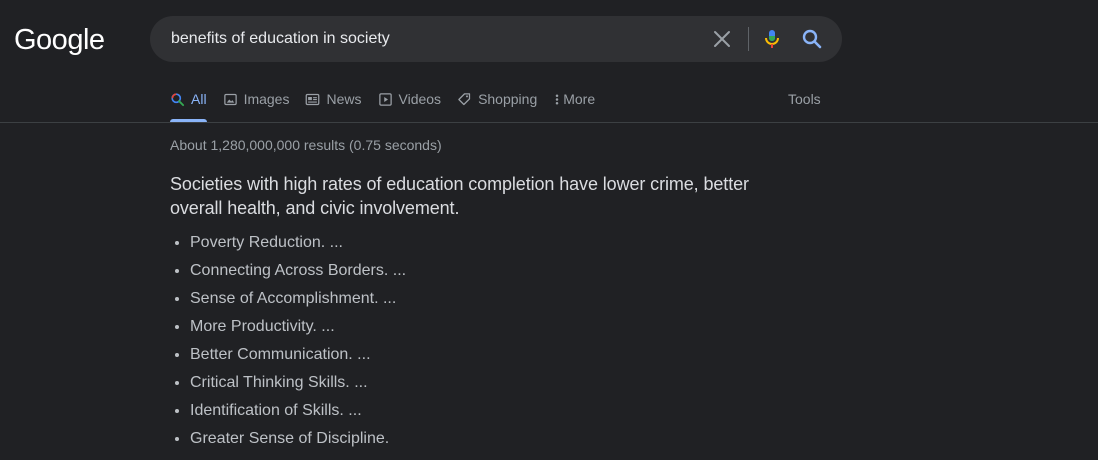 This screenshot has height=460, width=1098. I want to click on tab-videos: Videos, so click(410, 99).